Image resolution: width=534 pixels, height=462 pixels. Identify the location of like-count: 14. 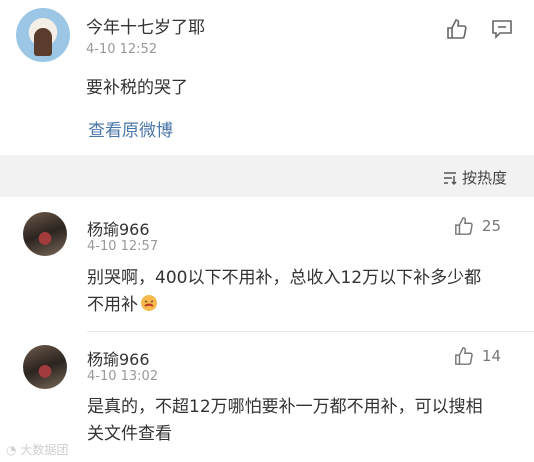
(491, 356).